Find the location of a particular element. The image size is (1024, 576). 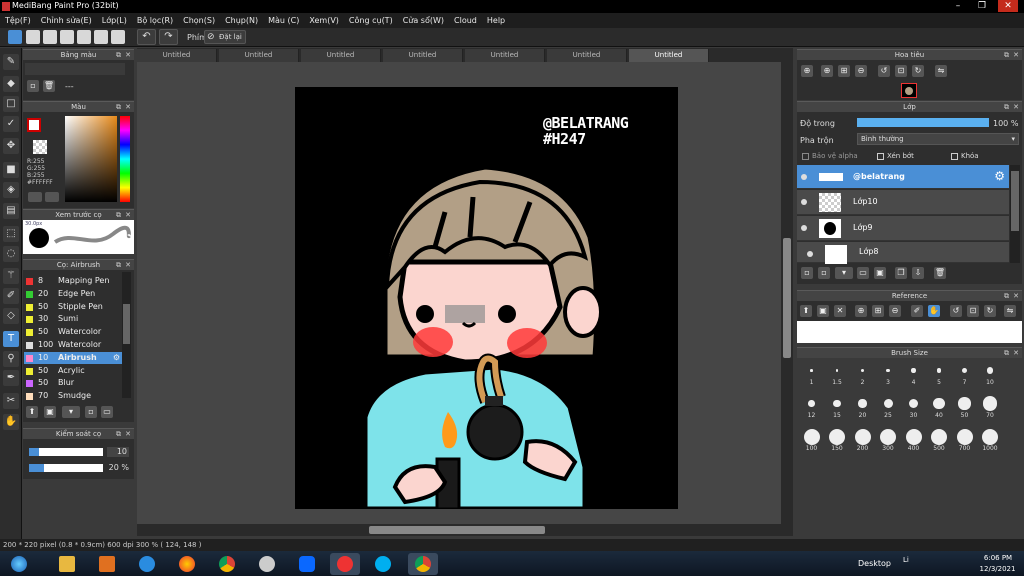

new-layer-icon: ▫ is located at coordinates (807, 273).